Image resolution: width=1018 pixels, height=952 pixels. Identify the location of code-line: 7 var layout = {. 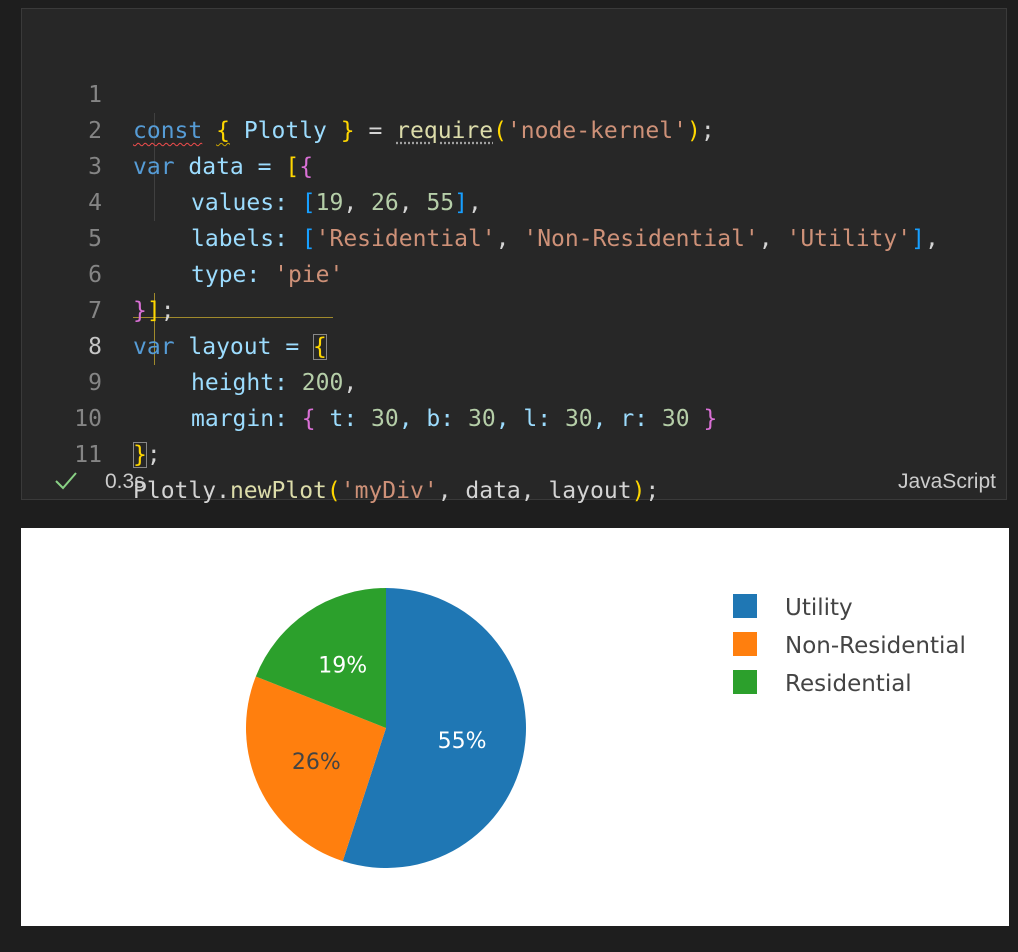
(514, 308).